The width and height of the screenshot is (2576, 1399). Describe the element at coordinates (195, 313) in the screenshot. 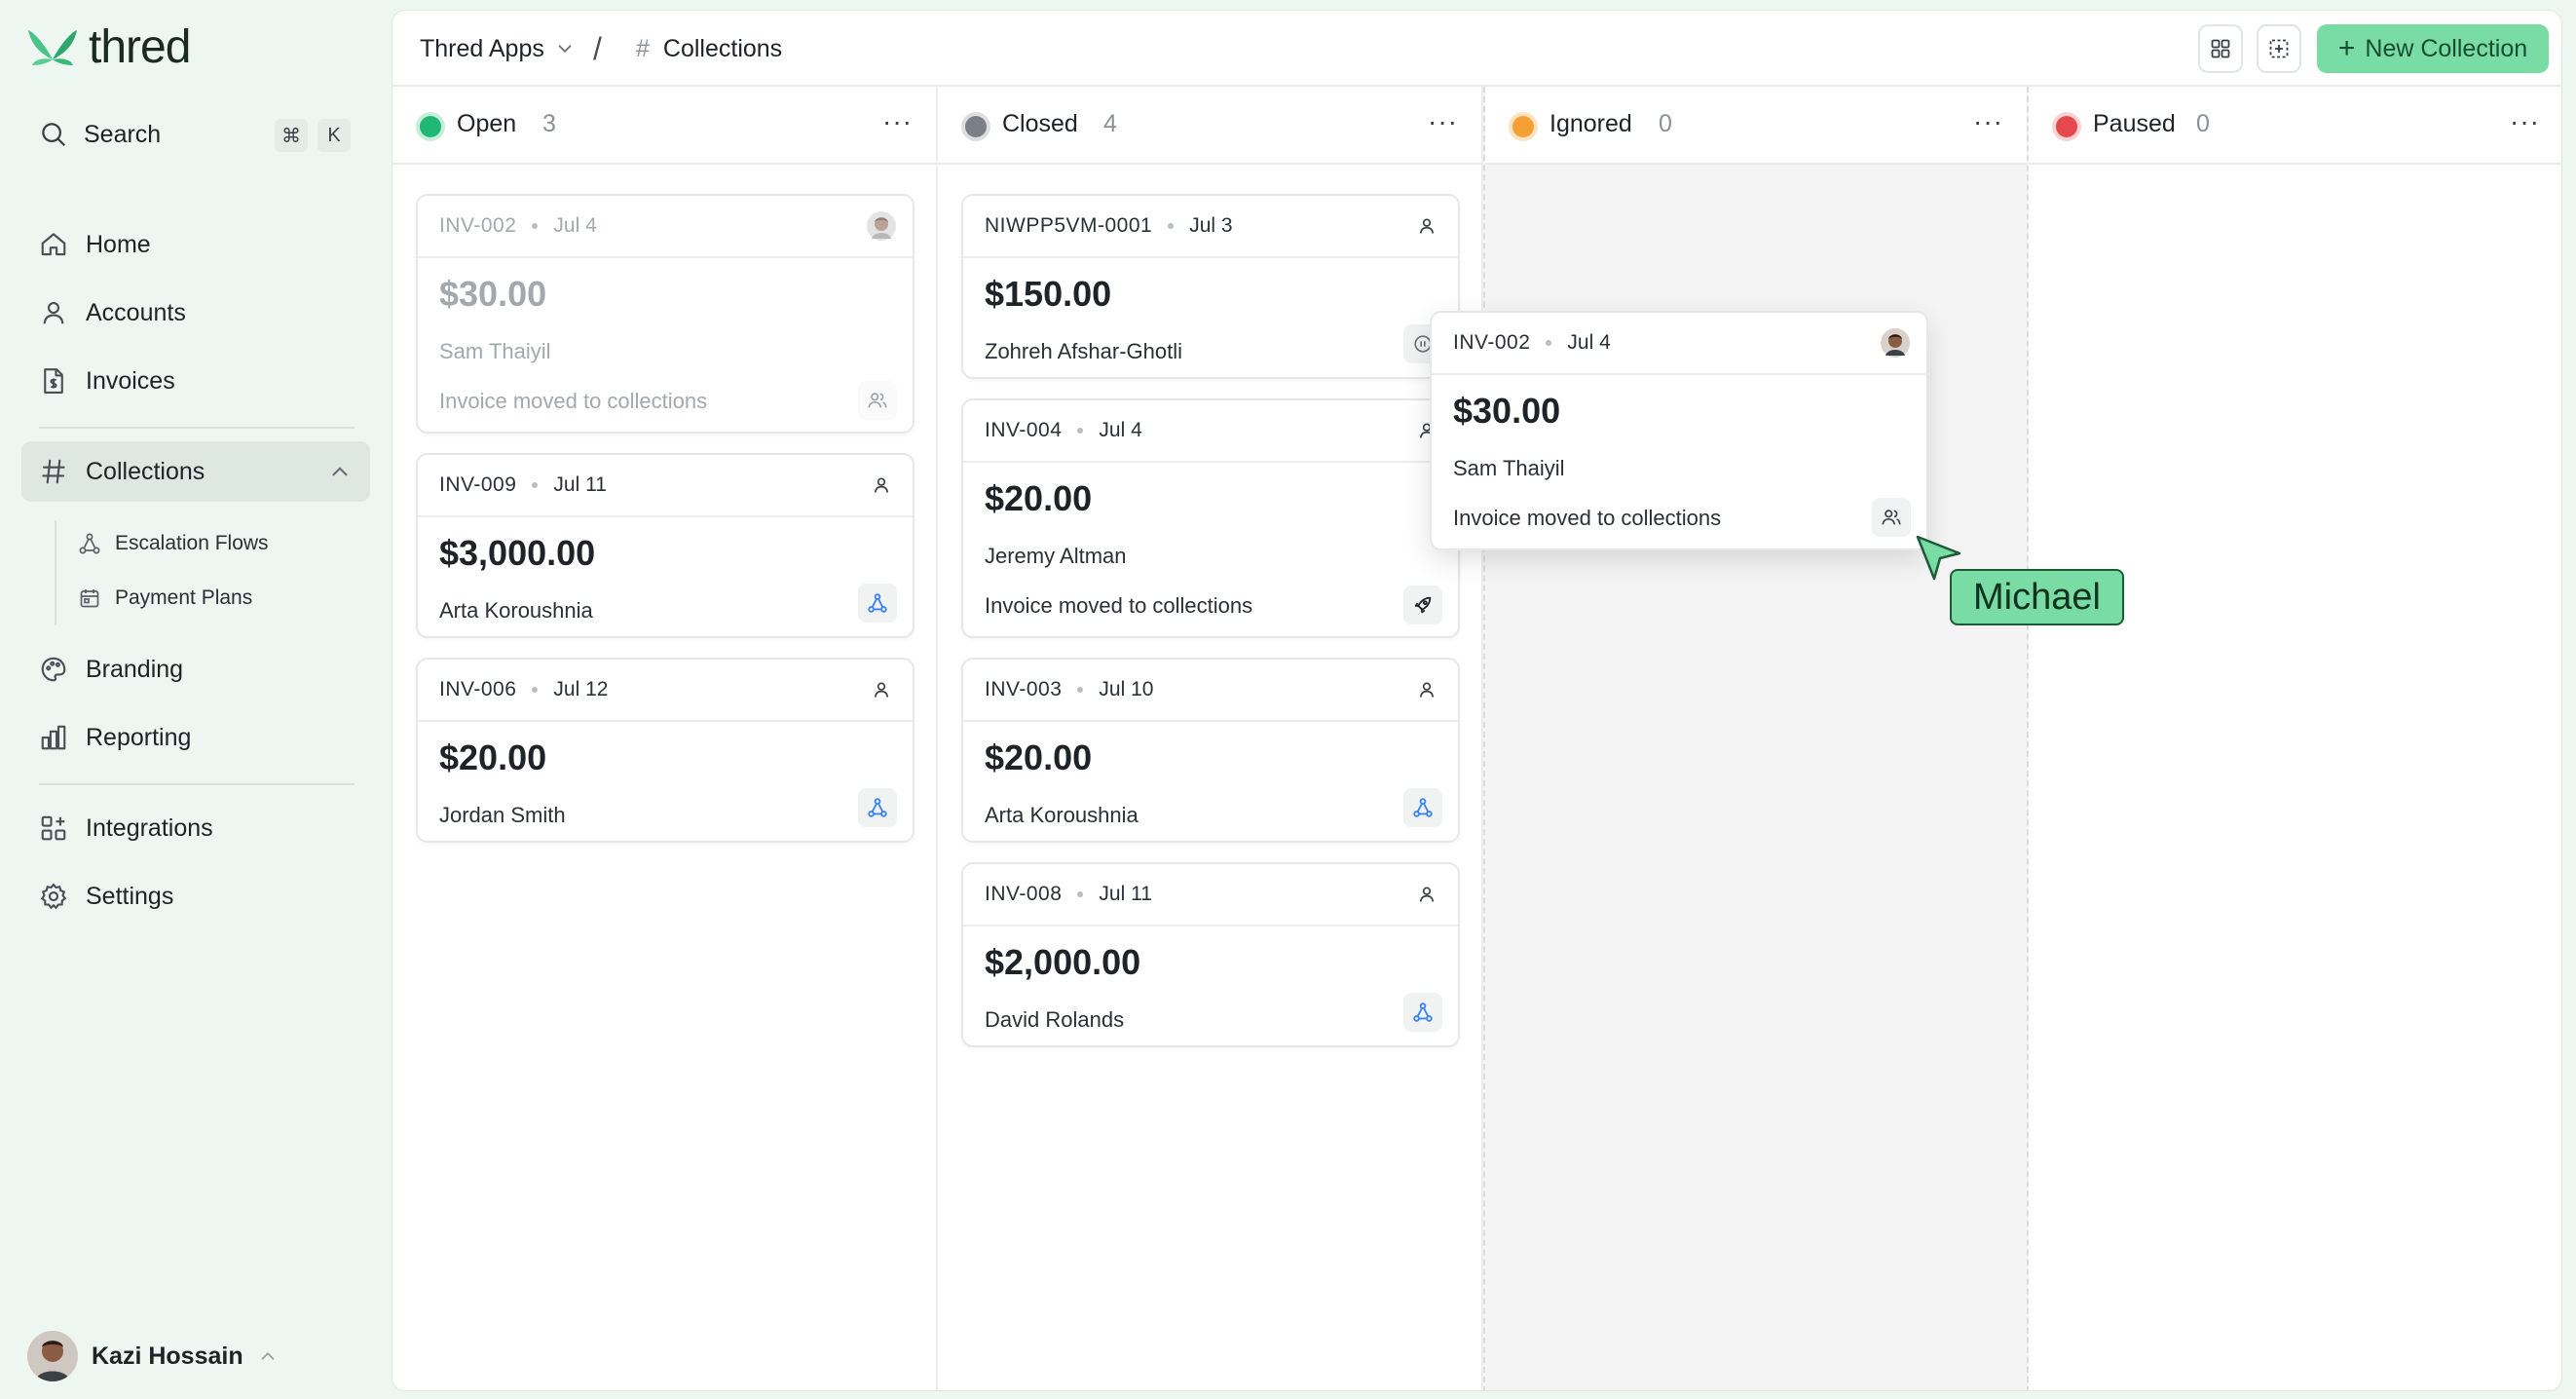

I see `sidebar-item-accounts: Accounts` at that location.